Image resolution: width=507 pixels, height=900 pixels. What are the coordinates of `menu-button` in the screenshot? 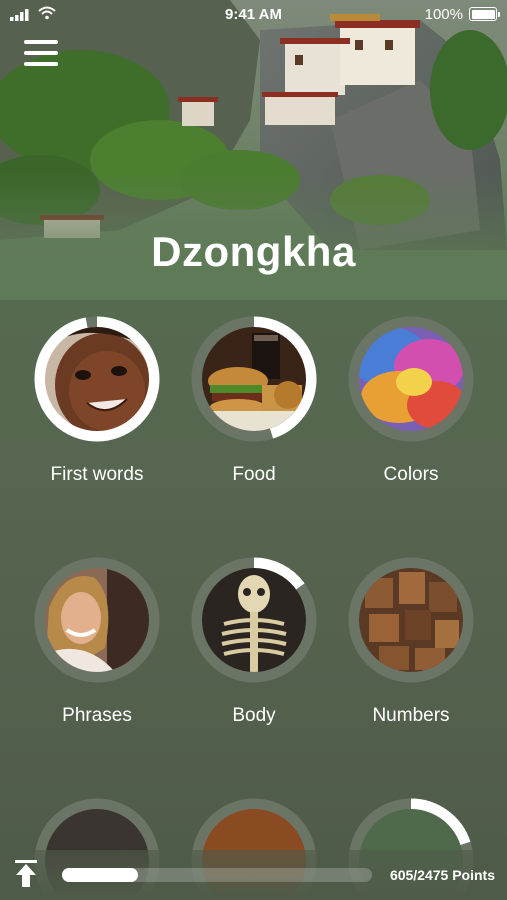 It's located at (41, 53).